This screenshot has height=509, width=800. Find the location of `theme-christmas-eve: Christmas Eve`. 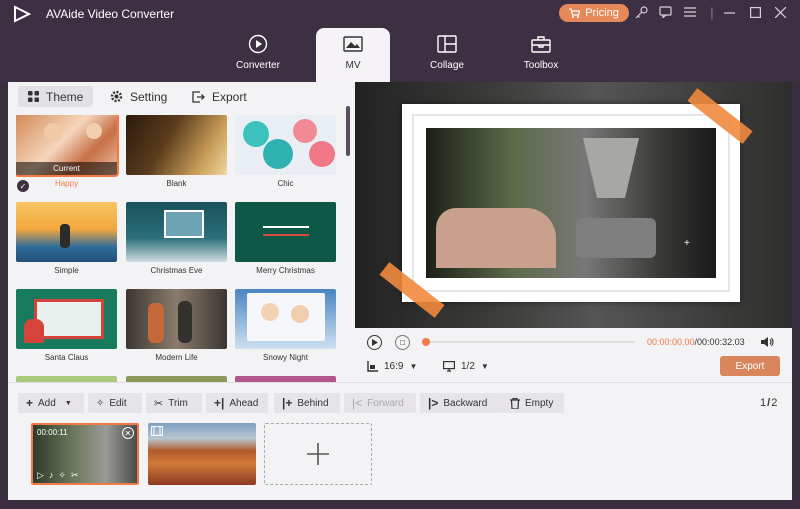

theme-christmas-eve: Christmas Eve is located at coordinates (176, 239).